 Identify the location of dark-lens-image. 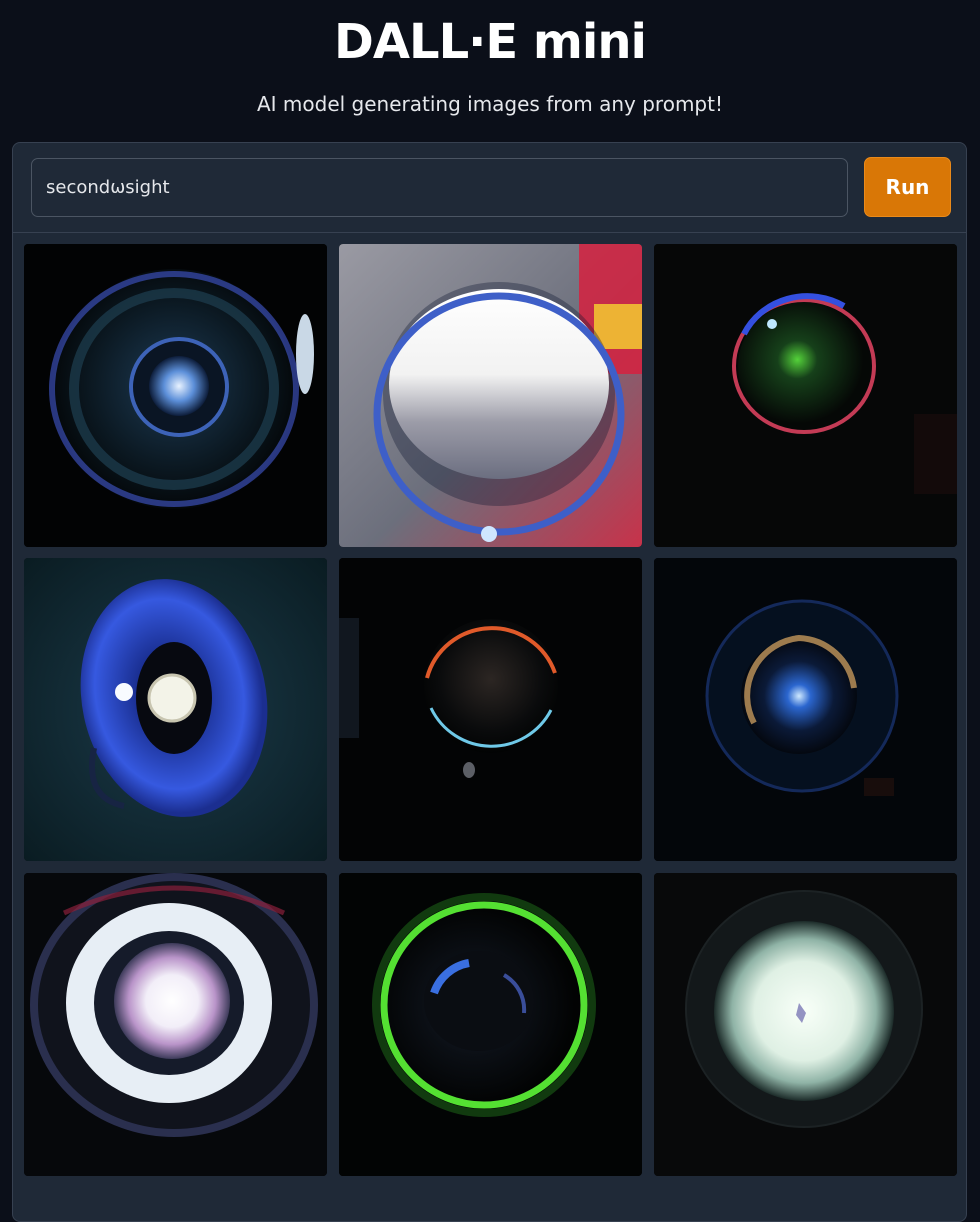
(805, 395).